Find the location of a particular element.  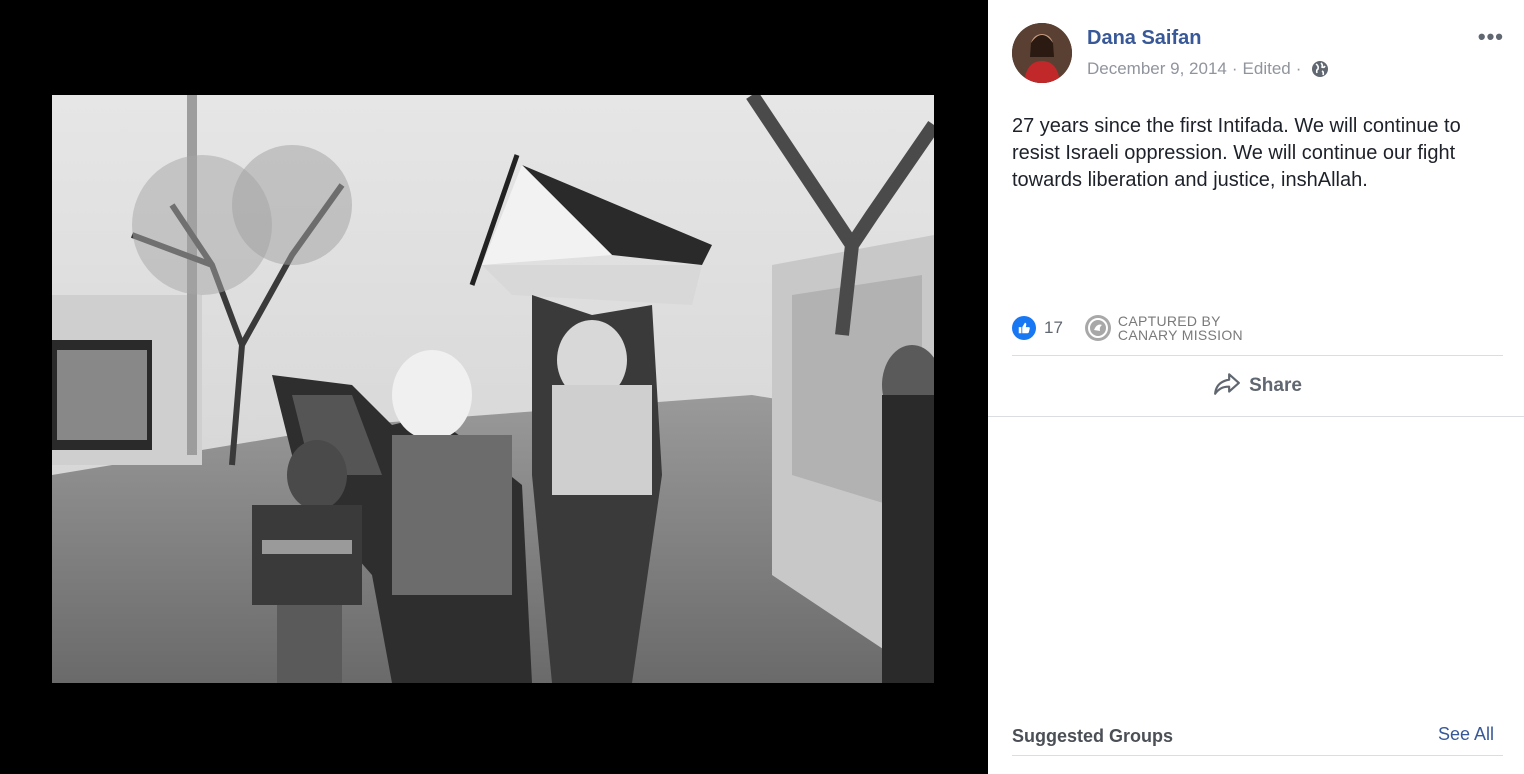

share-button: Share is located at coordinates (1257, 386).